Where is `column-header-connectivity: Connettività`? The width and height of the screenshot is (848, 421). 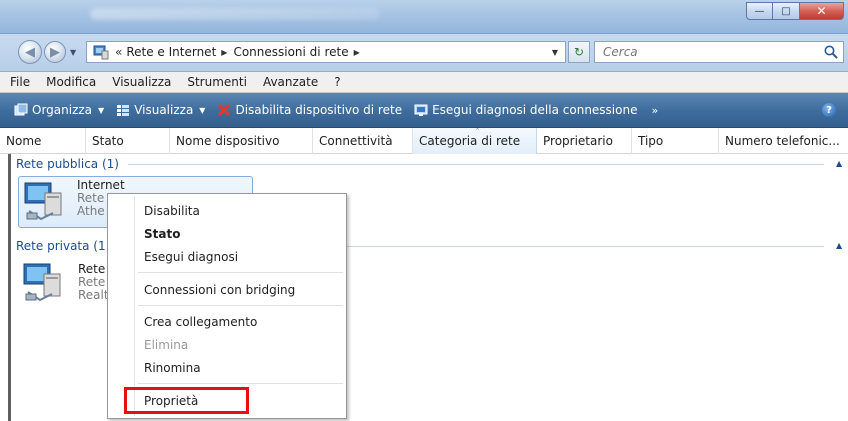
column-header-connectivity: Connettività is located at coordinates (363, 141).